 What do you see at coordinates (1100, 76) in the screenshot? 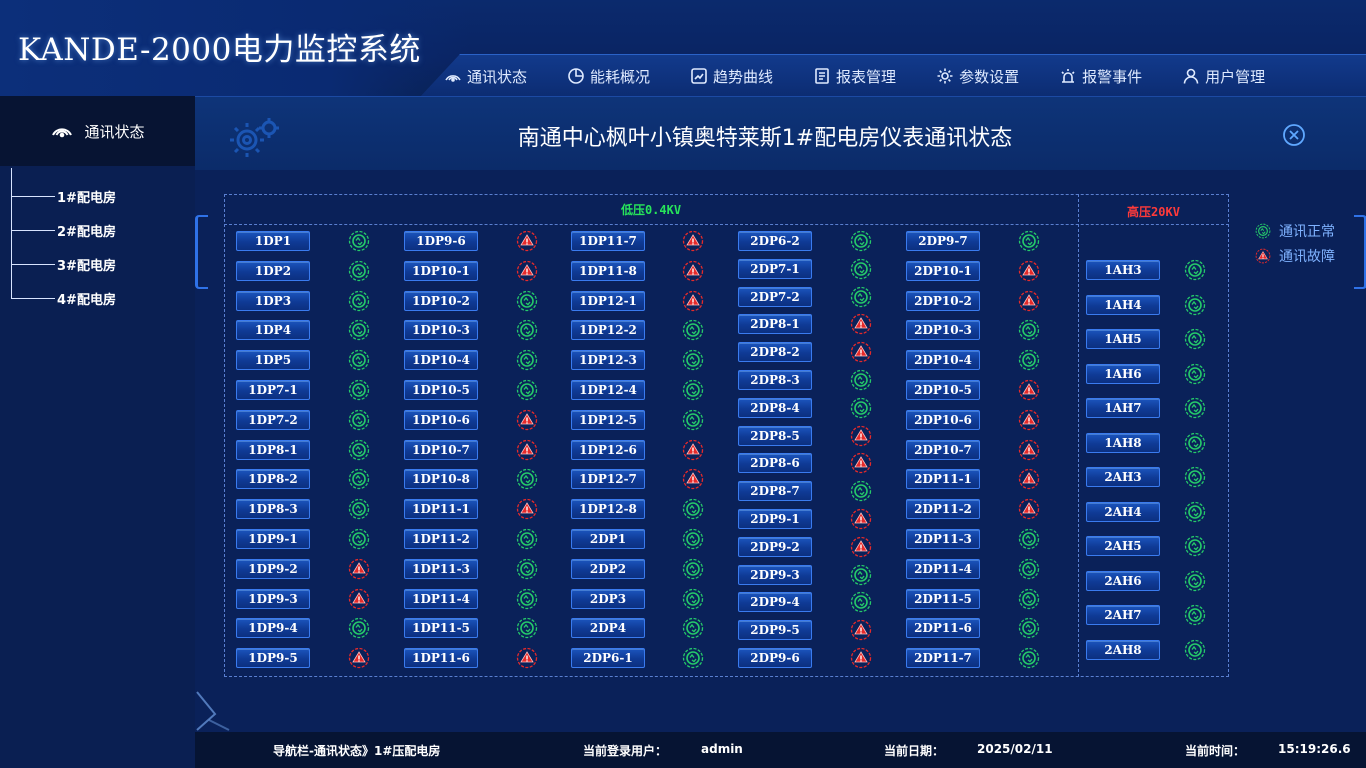
I see `nav-item-alarm: 报警事件` at bounding box center [1100, 76].